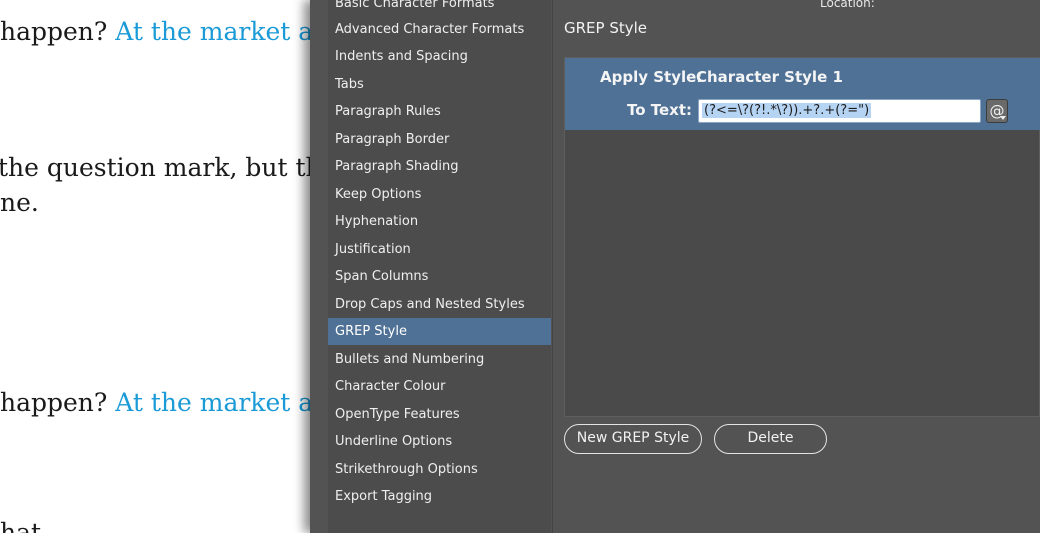 The image size is (1040, 533). Describe the element at coordinates (439, 139) in the screenshot. I see `sidebar-item-paragraph-border: Paragraph Border` at that location.